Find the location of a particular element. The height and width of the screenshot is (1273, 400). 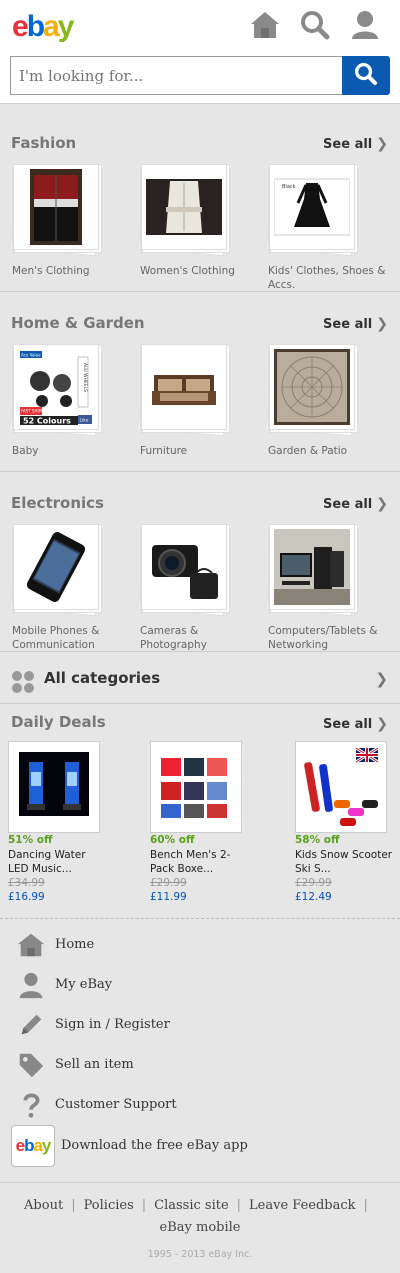

all-categories-label: All categories is located at coordinates (102, 678).